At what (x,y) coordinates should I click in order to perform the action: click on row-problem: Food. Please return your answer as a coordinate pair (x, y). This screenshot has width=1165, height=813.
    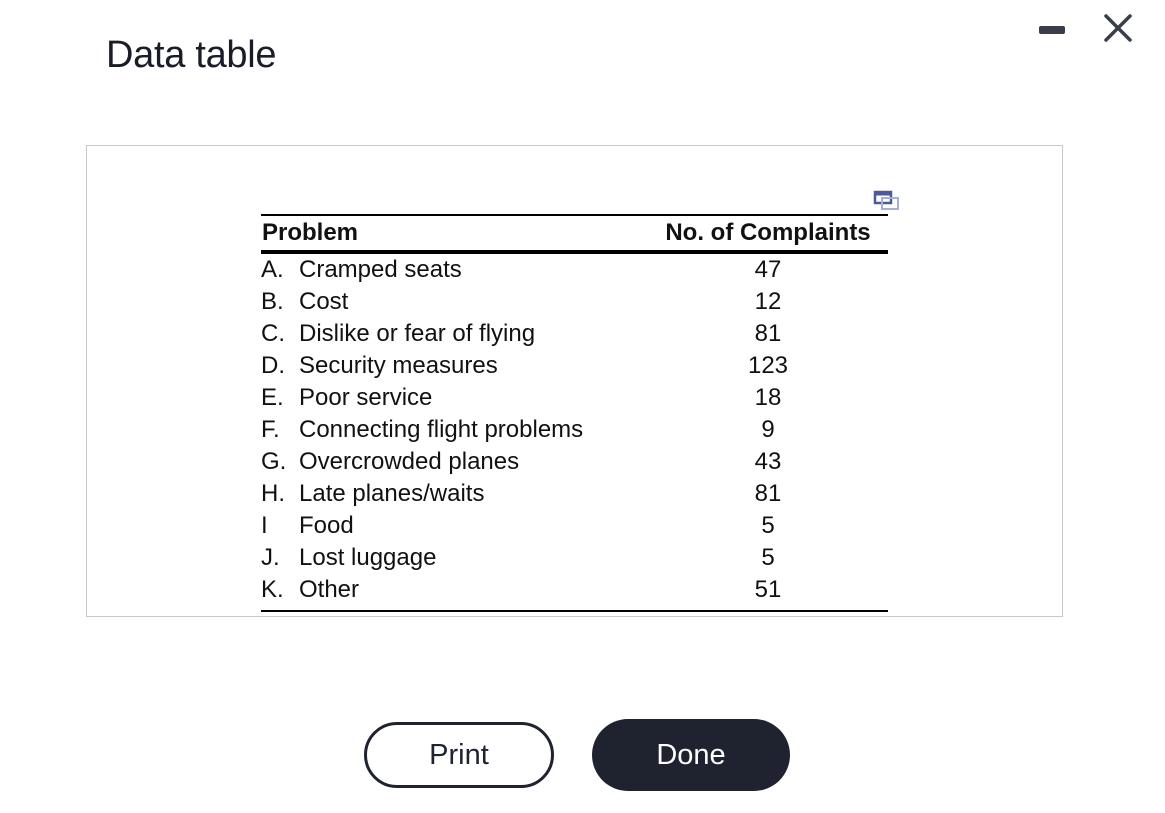
    Looking at the image, I should click on (326, 525).